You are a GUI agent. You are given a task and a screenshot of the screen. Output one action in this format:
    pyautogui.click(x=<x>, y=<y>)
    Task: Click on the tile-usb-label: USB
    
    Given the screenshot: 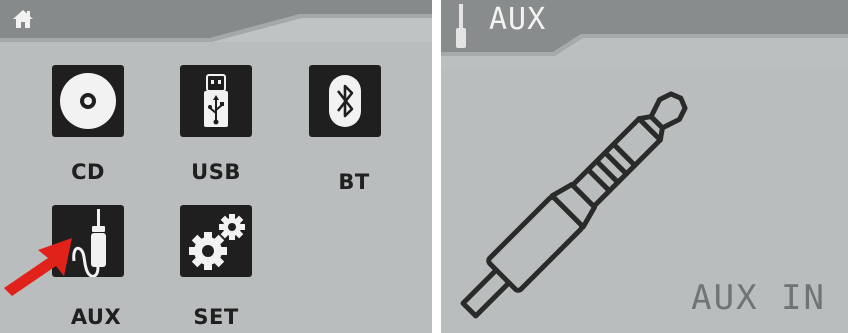 What is the action you would take?
    pyautogui.click(x=216, y=172)
    